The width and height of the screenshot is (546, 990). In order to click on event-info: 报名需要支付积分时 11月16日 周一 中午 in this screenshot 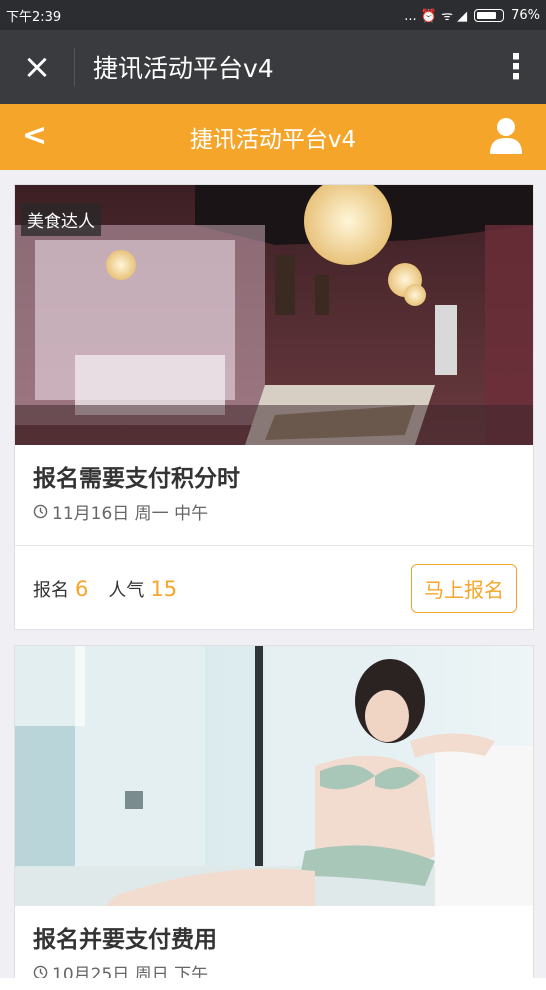, I will do `click(274, 495)`.